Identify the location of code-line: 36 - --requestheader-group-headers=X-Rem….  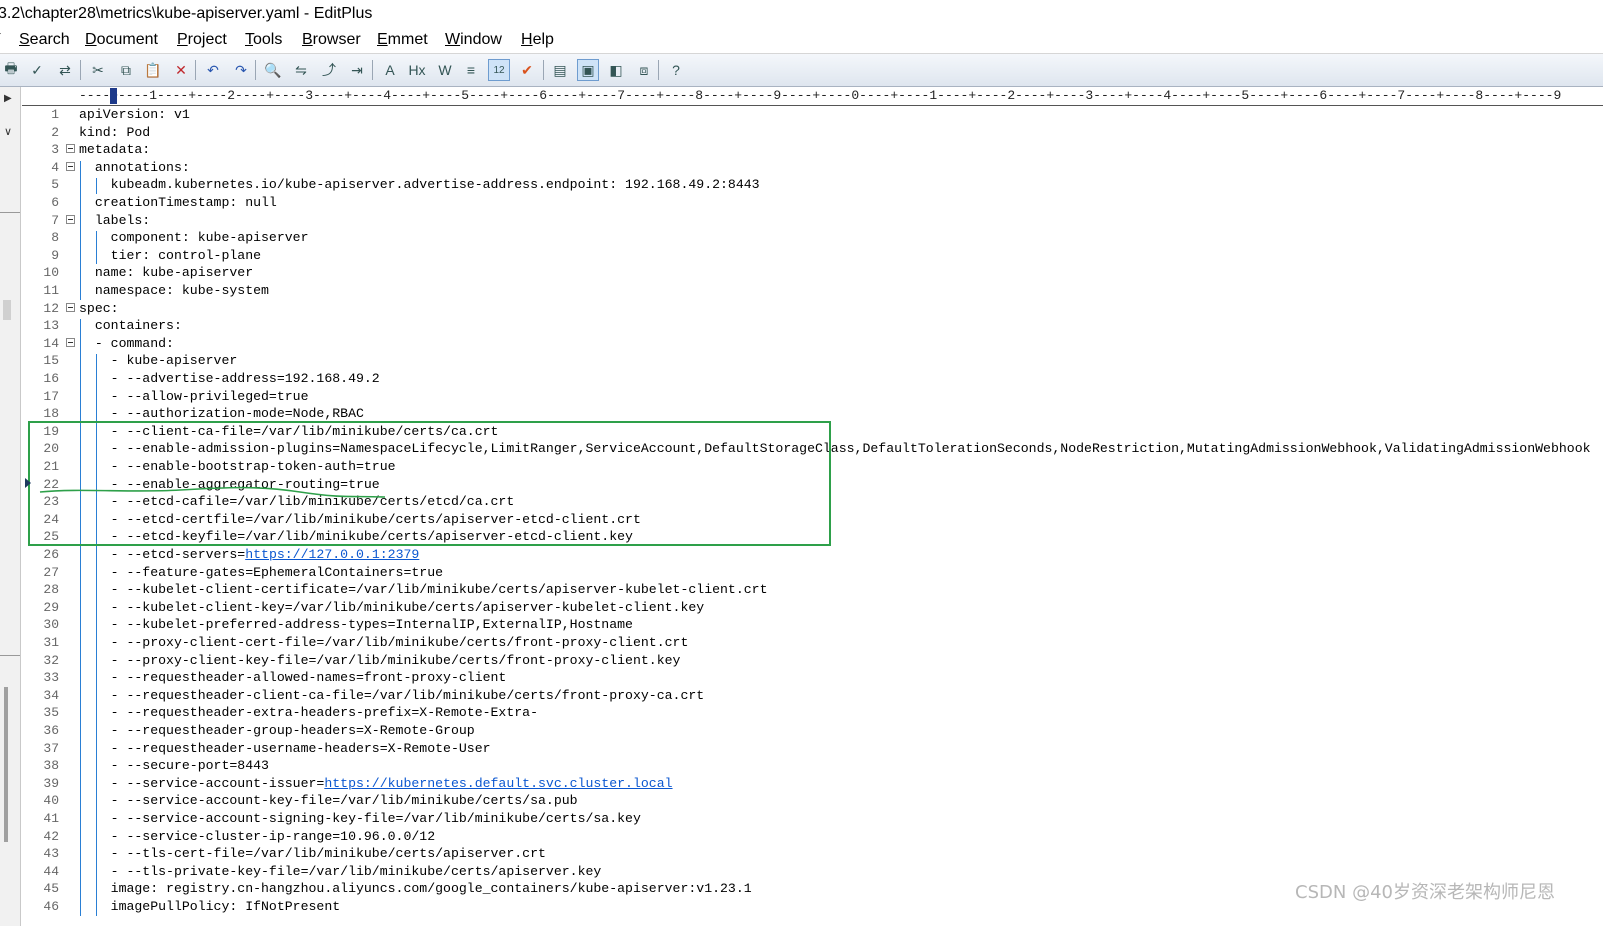
(812, 731).